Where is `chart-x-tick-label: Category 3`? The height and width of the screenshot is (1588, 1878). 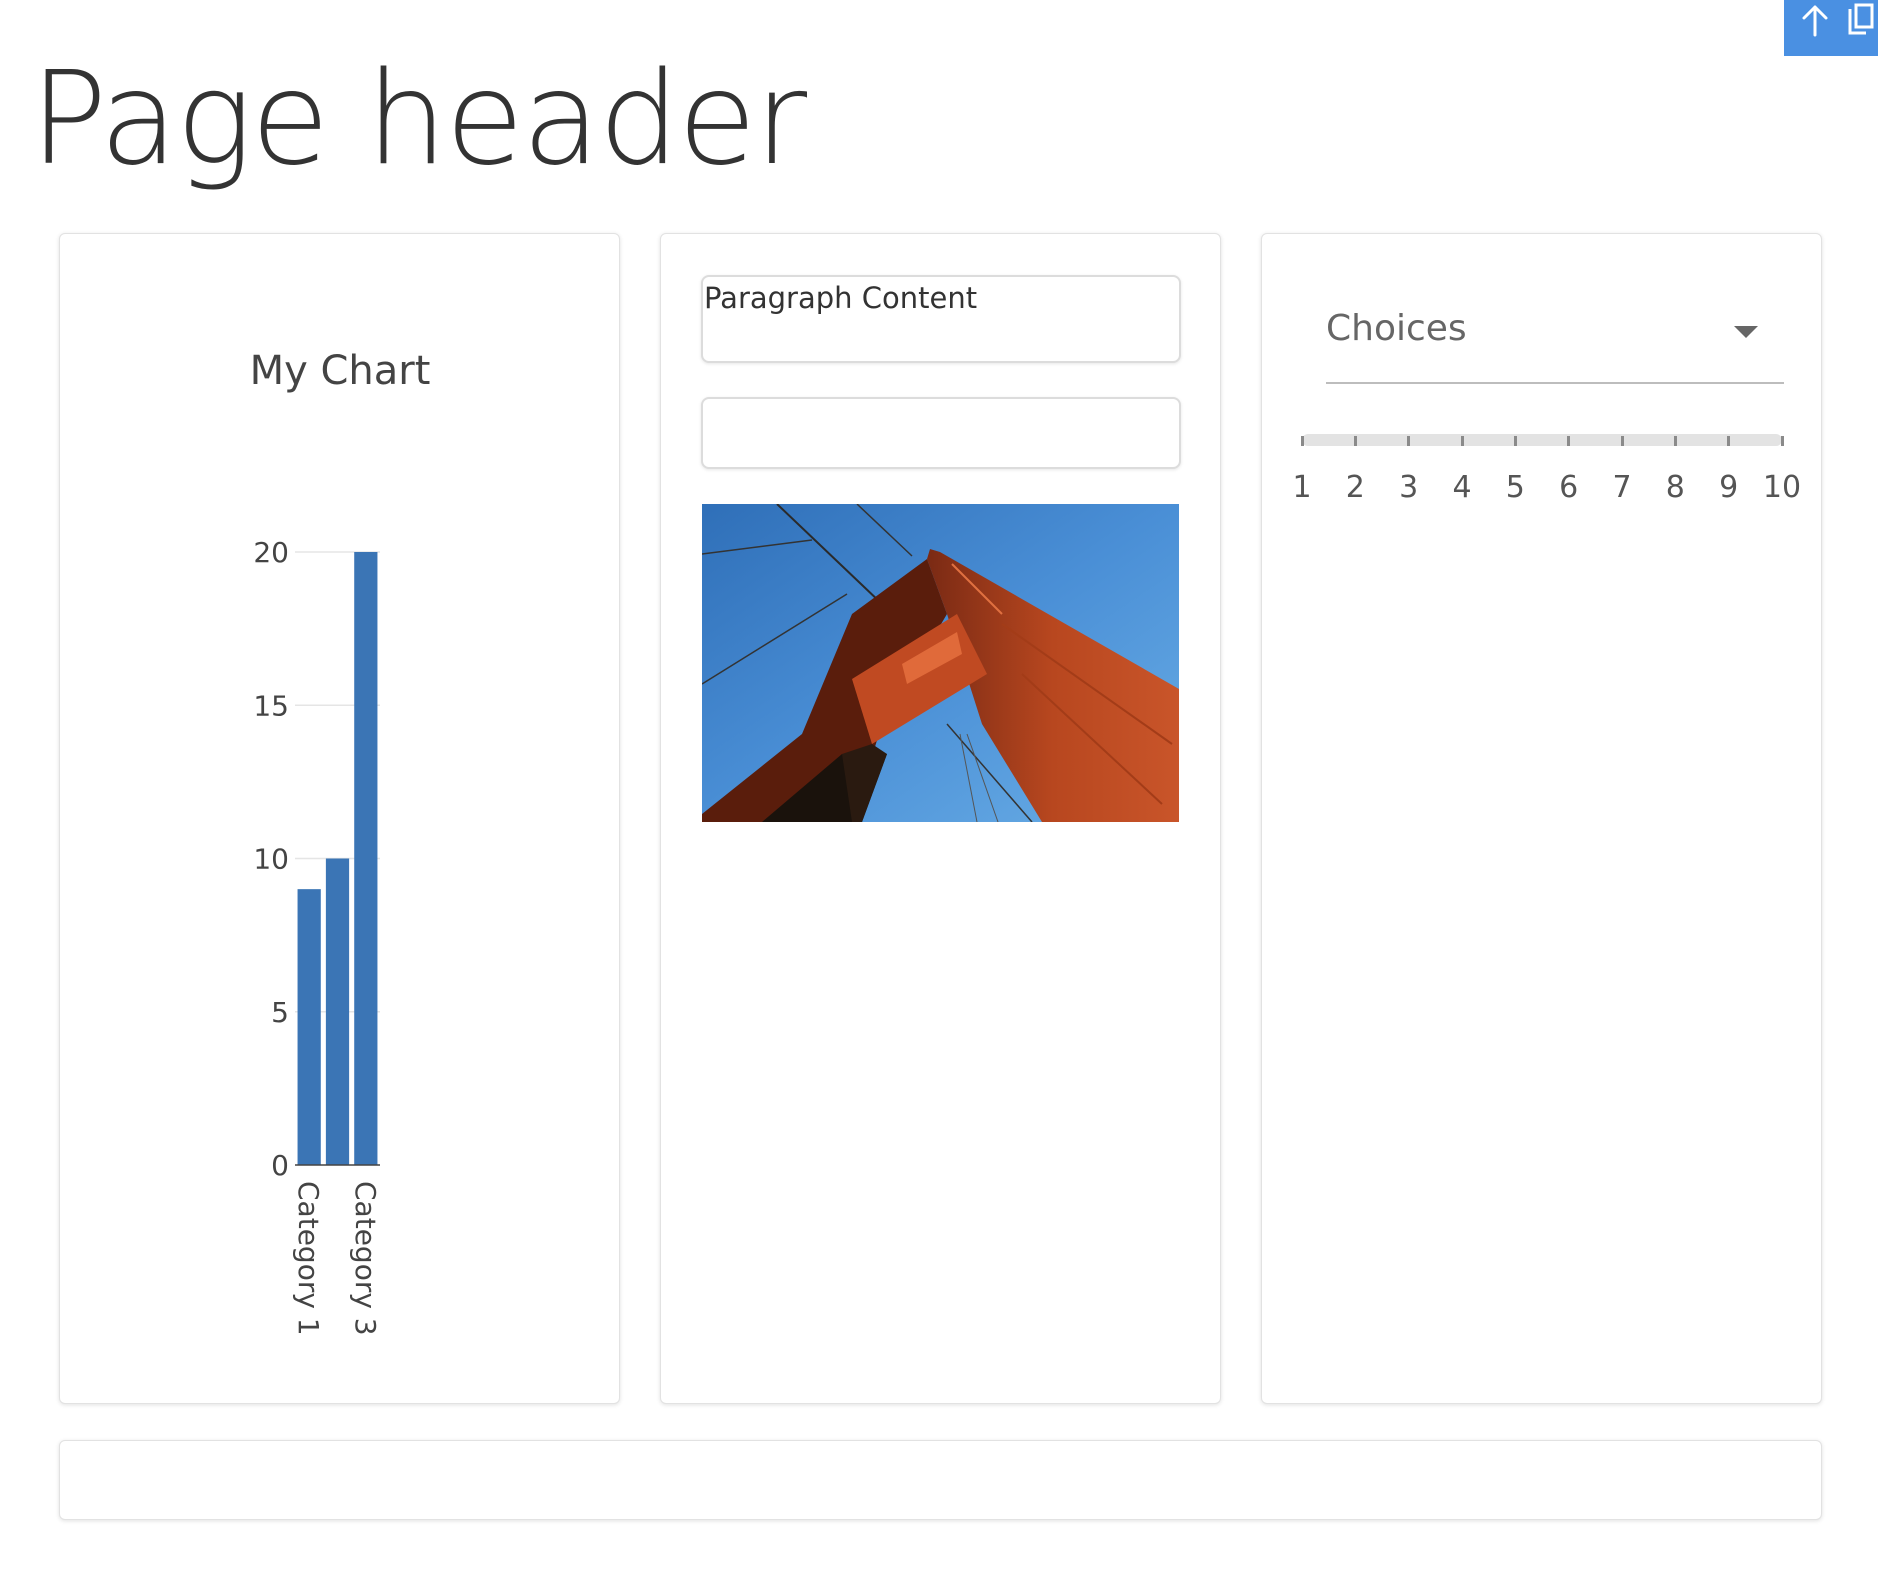
chart-x-tick-label: Category 3 is located at coordinates (365, 1258).